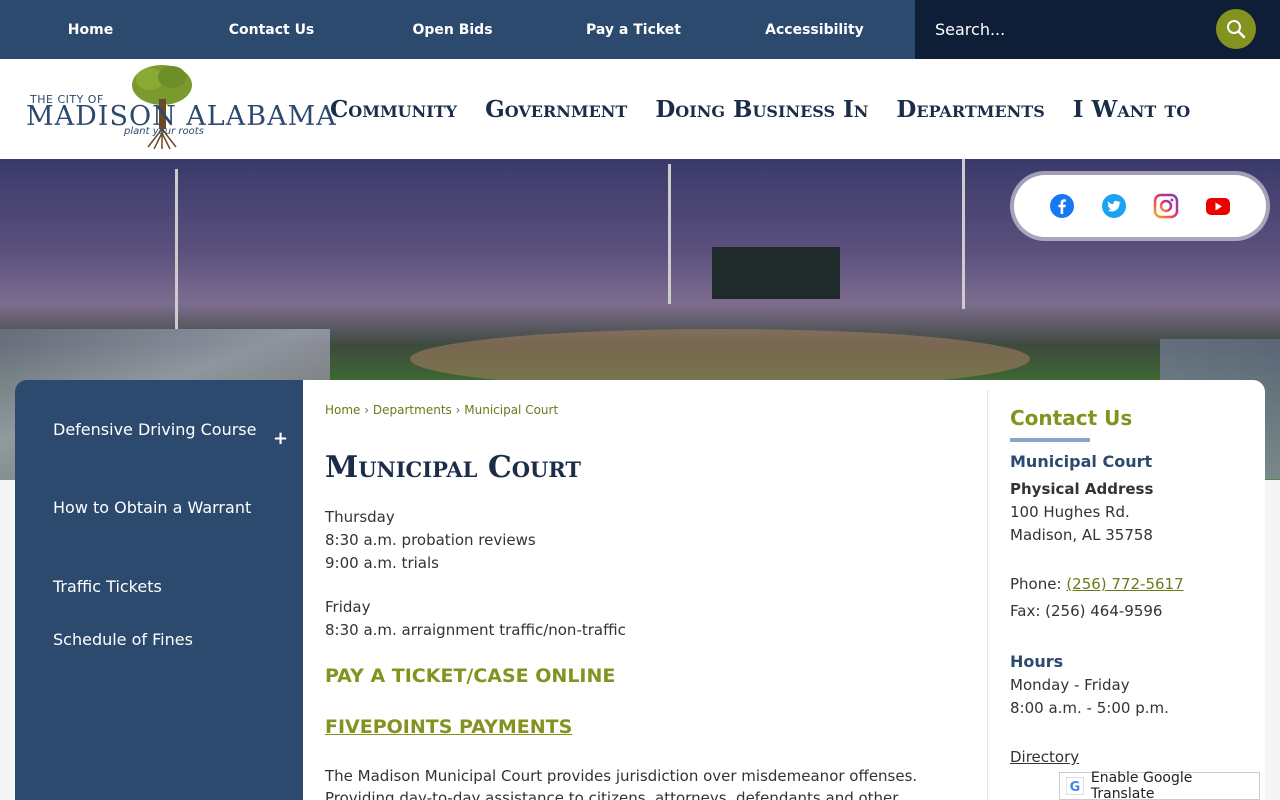 This screenshot has height=800, width=1280. Describe the element at coordinates (633, 29) in the screenshot. I see `topnav-pay-a-ticket: Pay a Ticket` at that location.